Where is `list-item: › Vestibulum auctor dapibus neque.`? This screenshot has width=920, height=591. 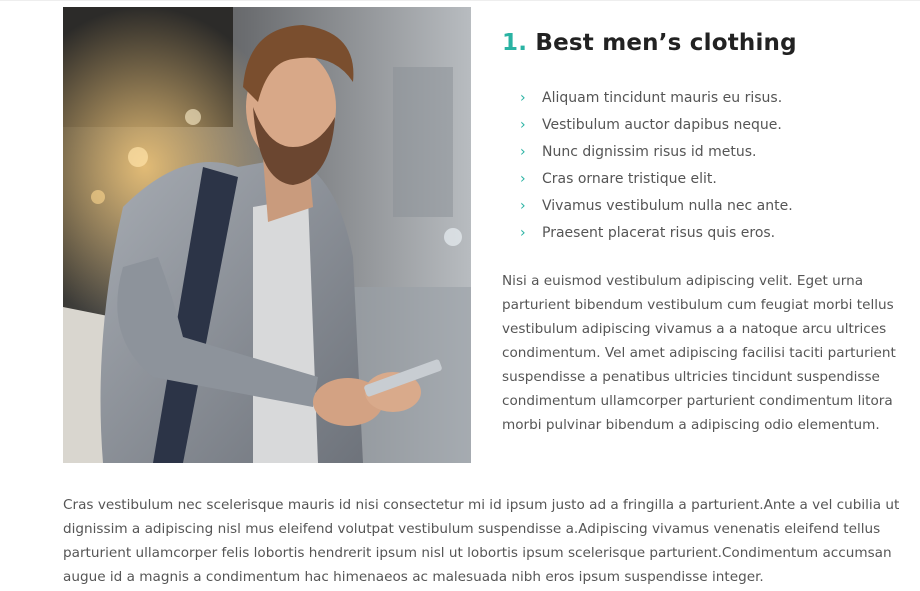 list-item: › Vestibulum auctor dapibus neque. is located at coordinates (651, 124).